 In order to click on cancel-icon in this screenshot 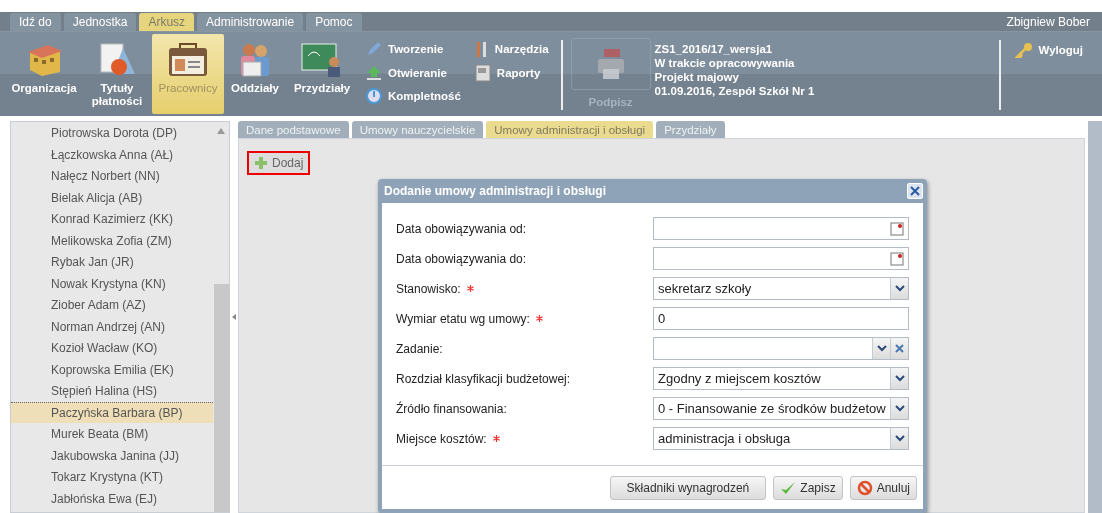, I will do `click(864, 487)`.